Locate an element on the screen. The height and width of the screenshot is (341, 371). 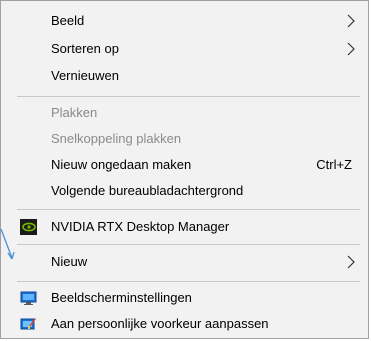
menu-item-sorteren-op: Sorteren op is located at coordinates (184, 49).